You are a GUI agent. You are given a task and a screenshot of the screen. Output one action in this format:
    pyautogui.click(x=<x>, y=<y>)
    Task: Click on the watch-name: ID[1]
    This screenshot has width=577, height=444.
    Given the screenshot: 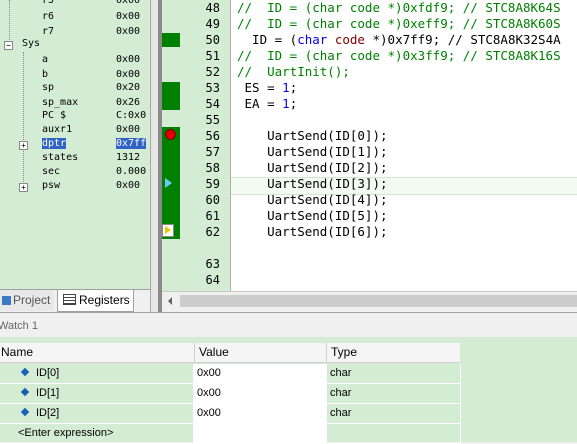 What is the action you would take?
    pyautogui.click(x=48, y=393)
    